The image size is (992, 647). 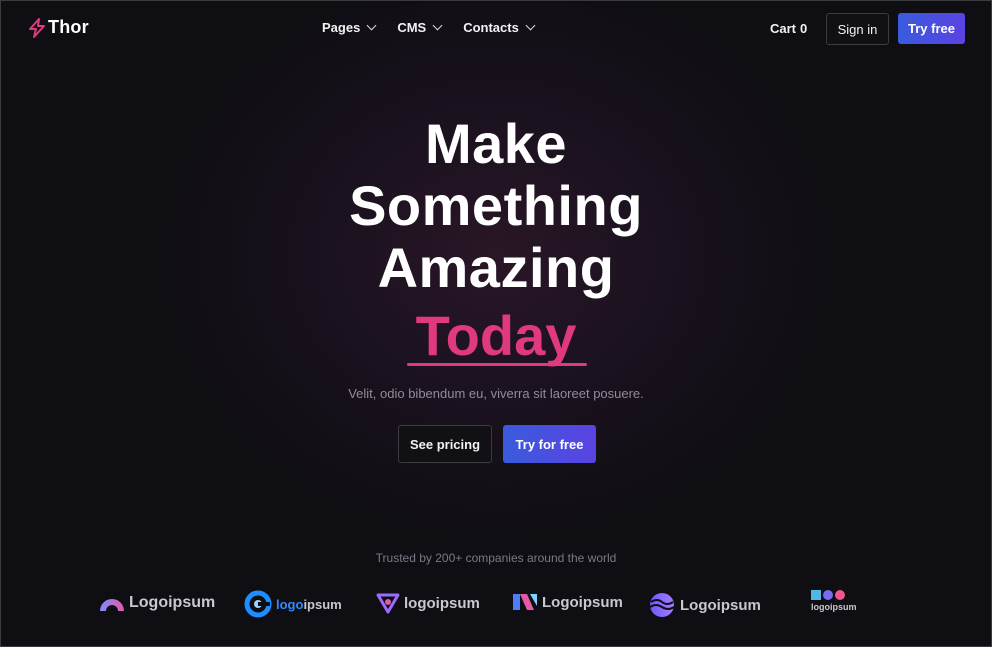 I want to click on highlight-underline, so click(x=497, y=364).